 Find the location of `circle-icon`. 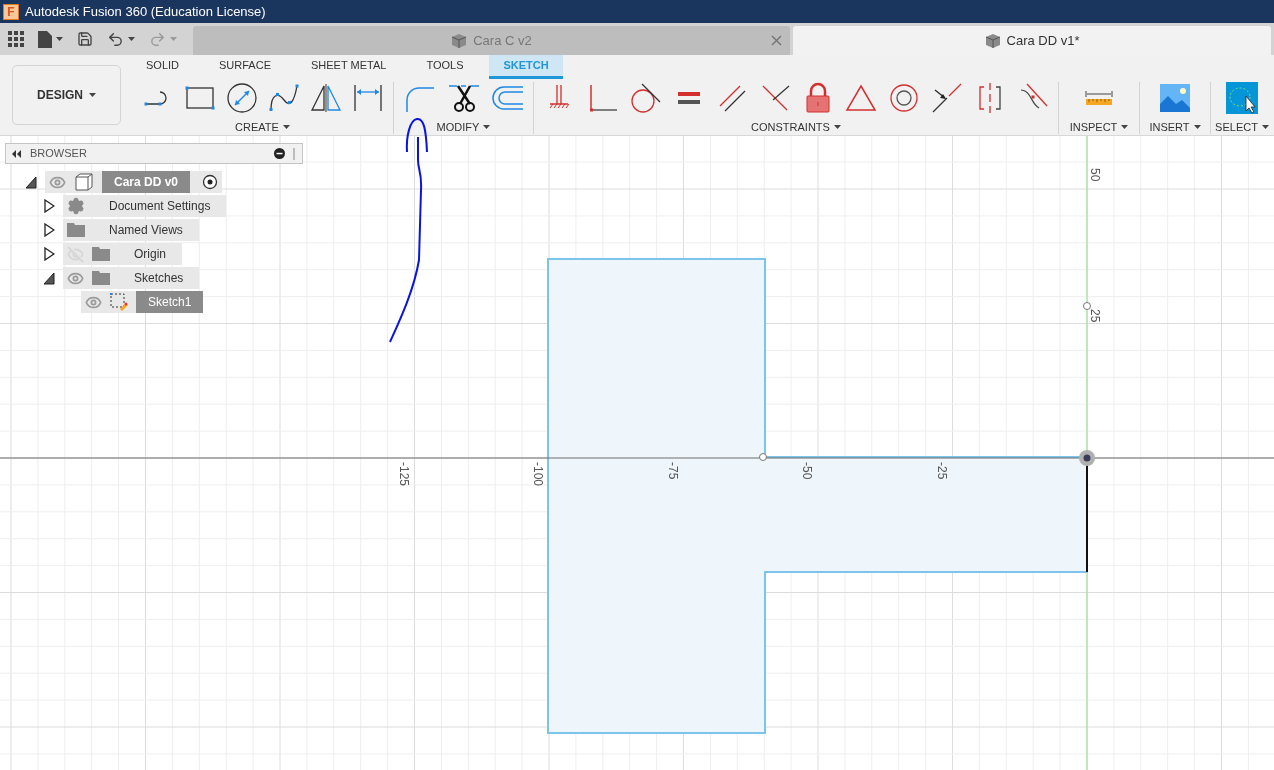

circle-icon is located at coordinates (241, 98).